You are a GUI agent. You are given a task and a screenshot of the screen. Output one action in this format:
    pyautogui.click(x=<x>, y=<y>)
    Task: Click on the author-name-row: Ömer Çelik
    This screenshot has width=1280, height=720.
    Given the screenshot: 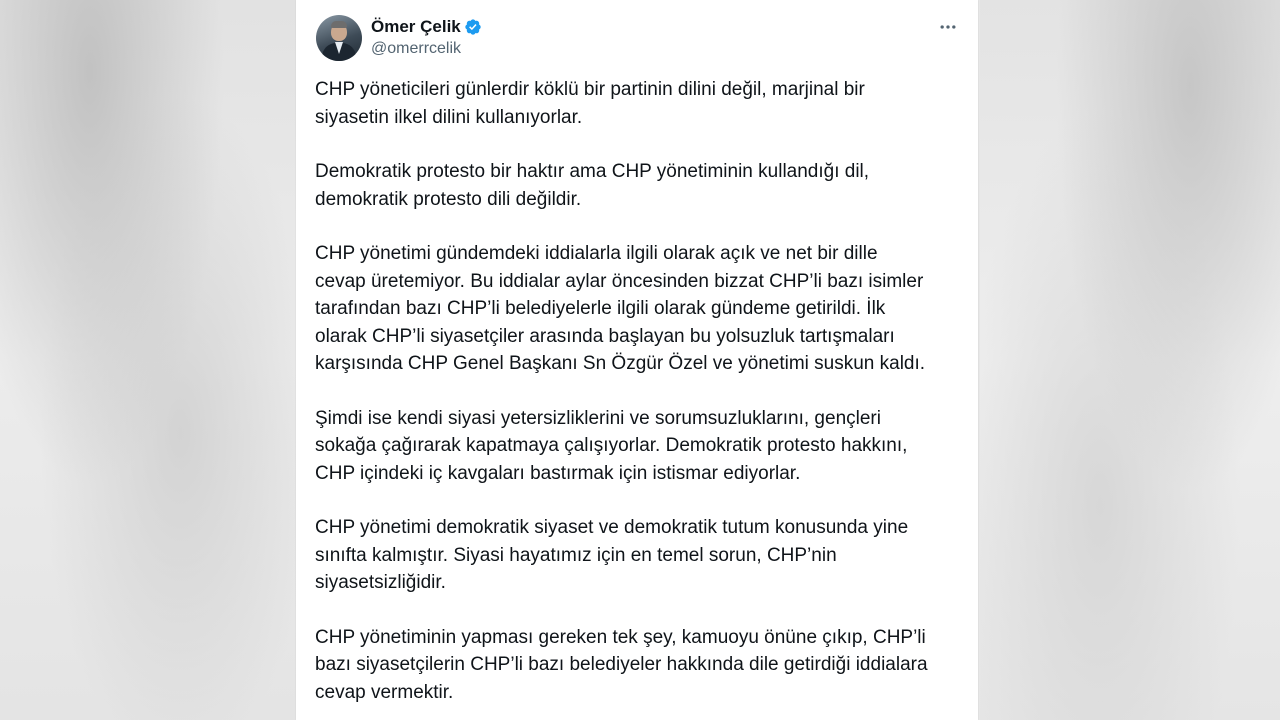 What is the action you would take?
    pyautogui.click(x=426, y=27)
    